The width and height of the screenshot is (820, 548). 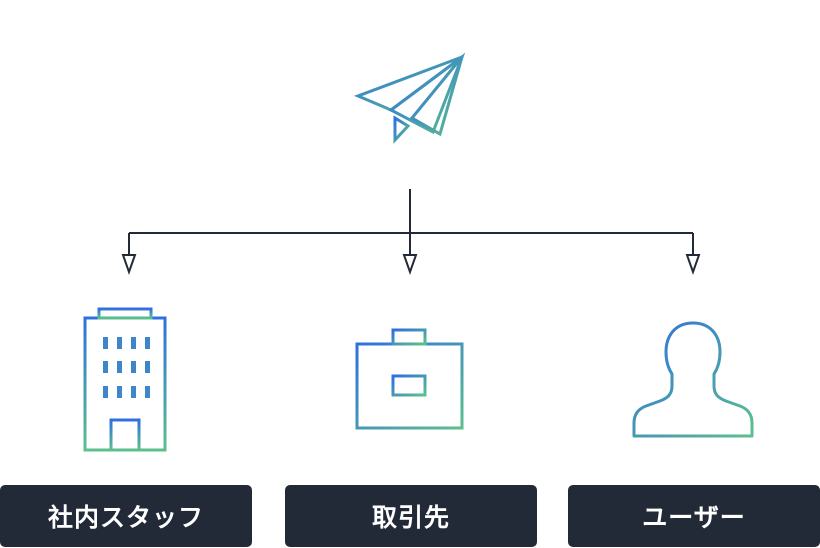 What do you see at coordinates (693, 379) in the screenshot?
I see `user-silhouette-icon` at bounding box center [693, 379].